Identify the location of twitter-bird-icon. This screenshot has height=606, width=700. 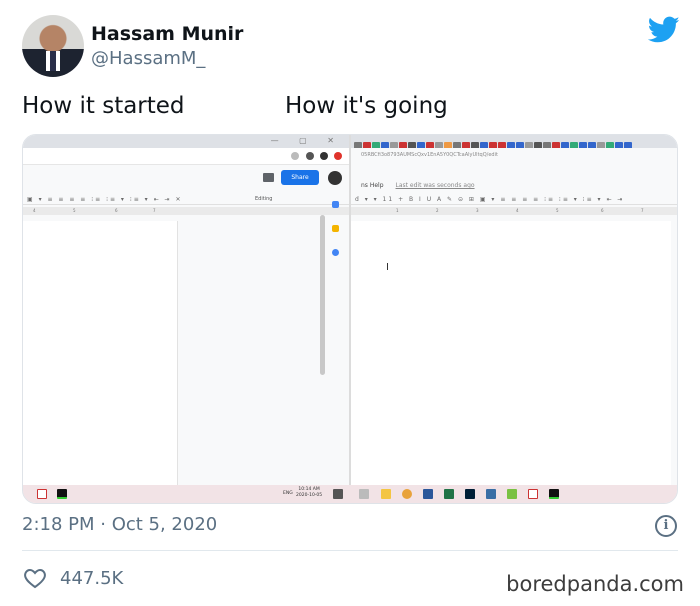
(664, 29).